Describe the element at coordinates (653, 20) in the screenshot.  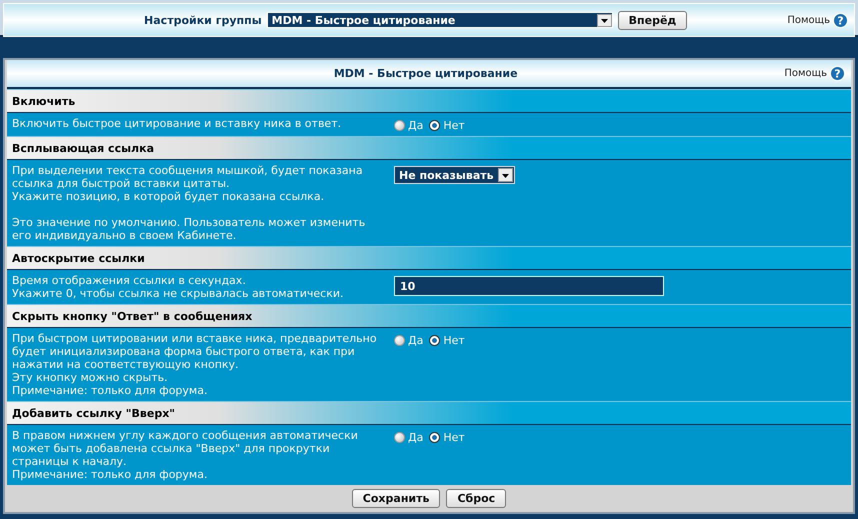
I see `forward-button: Вперёд` at that location.